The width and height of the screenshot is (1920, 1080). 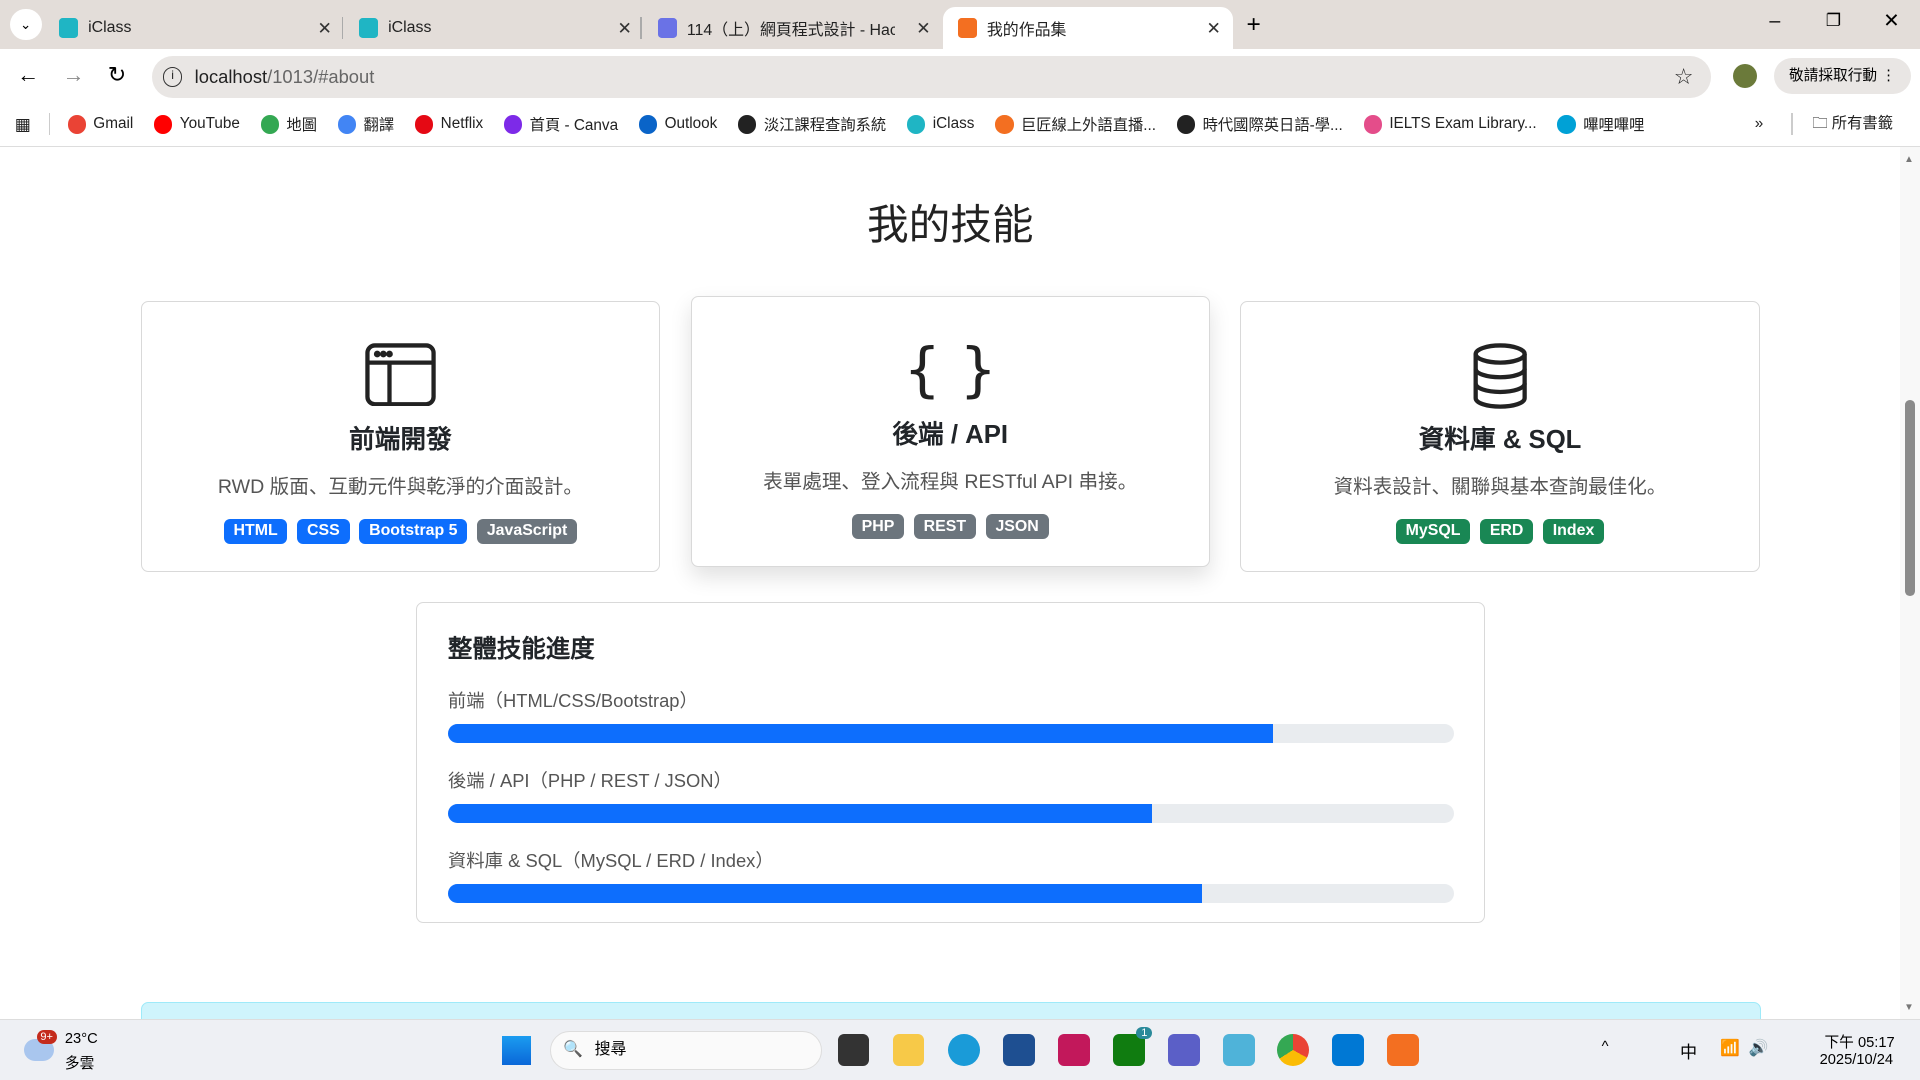 I want to click on bookmark-item: 嗶哩嗶哩, so click(x=1600, y=124).